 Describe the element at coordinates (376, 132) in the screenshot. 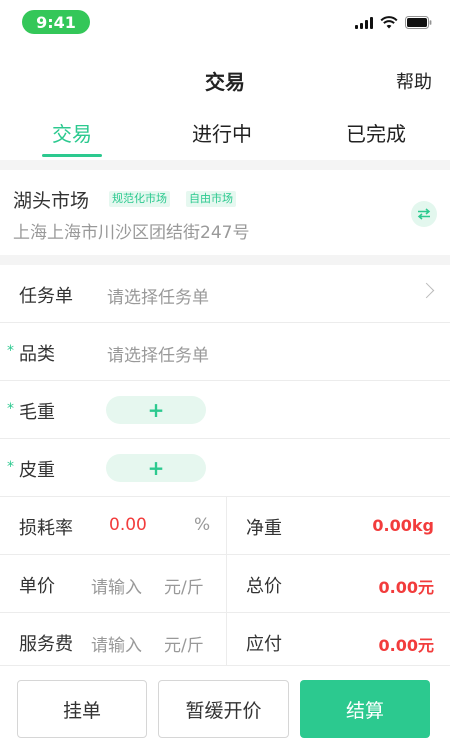

I see `tab-completed: 已完成` at that location.